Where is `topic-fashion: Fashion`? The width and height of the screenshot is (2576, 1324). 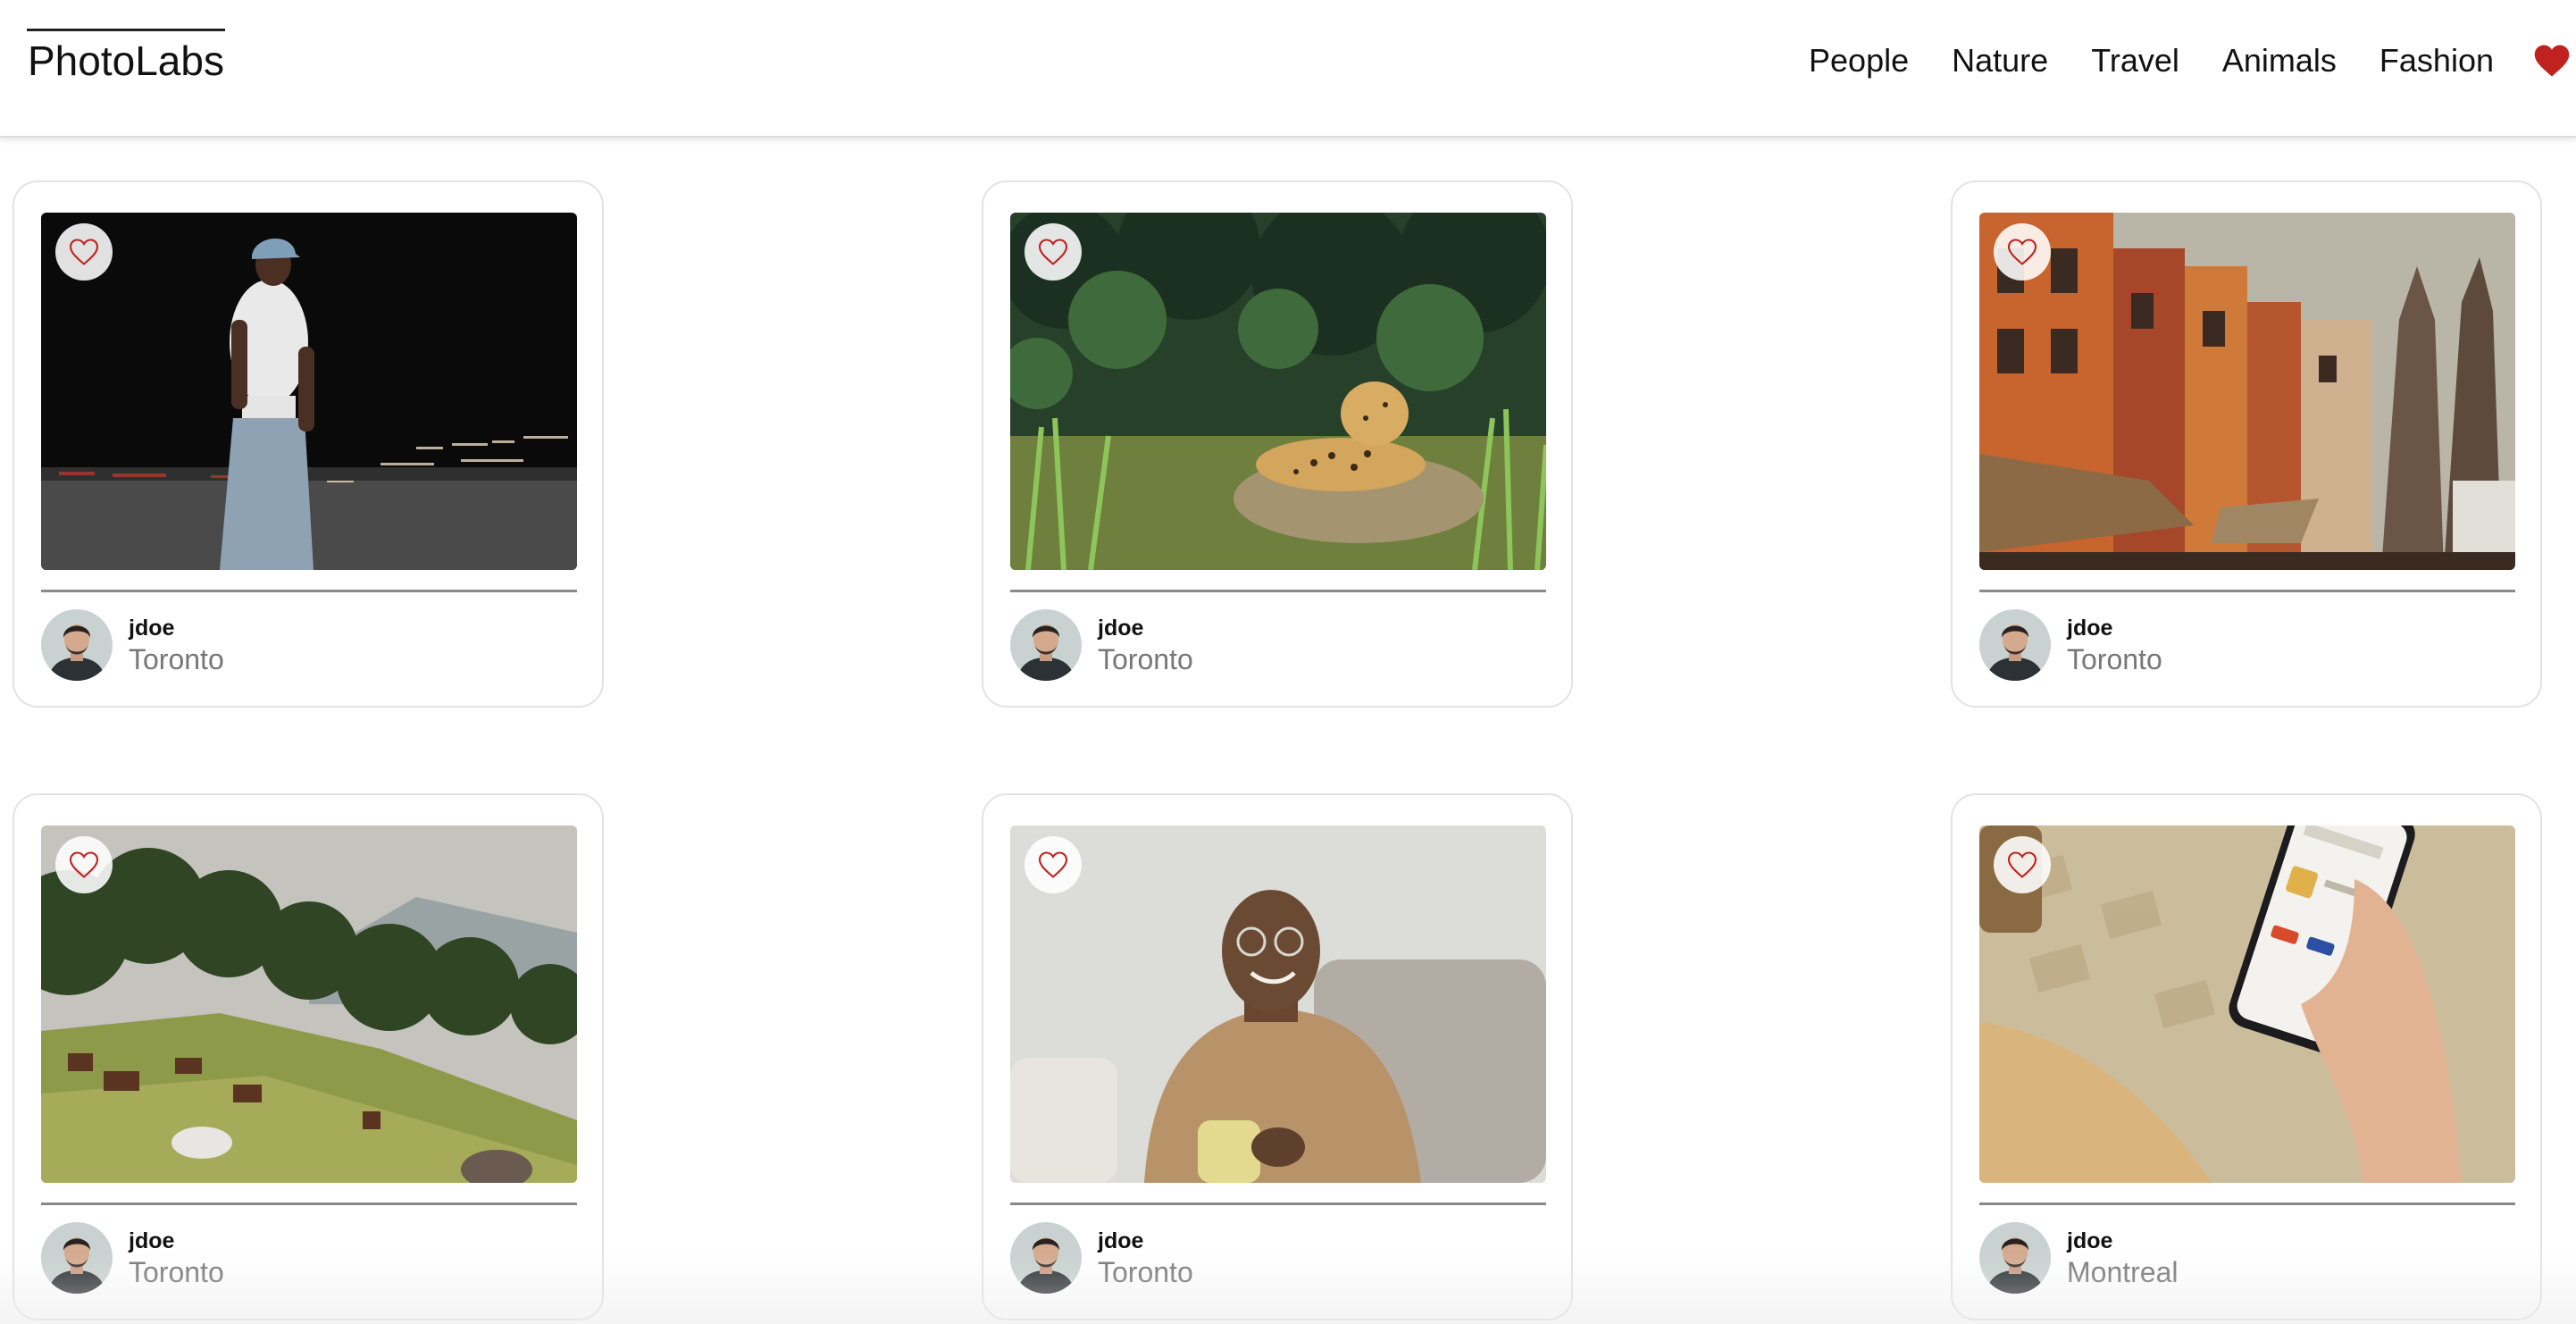
topic-fashion: Fashion is located at coordinates (2437, 61).